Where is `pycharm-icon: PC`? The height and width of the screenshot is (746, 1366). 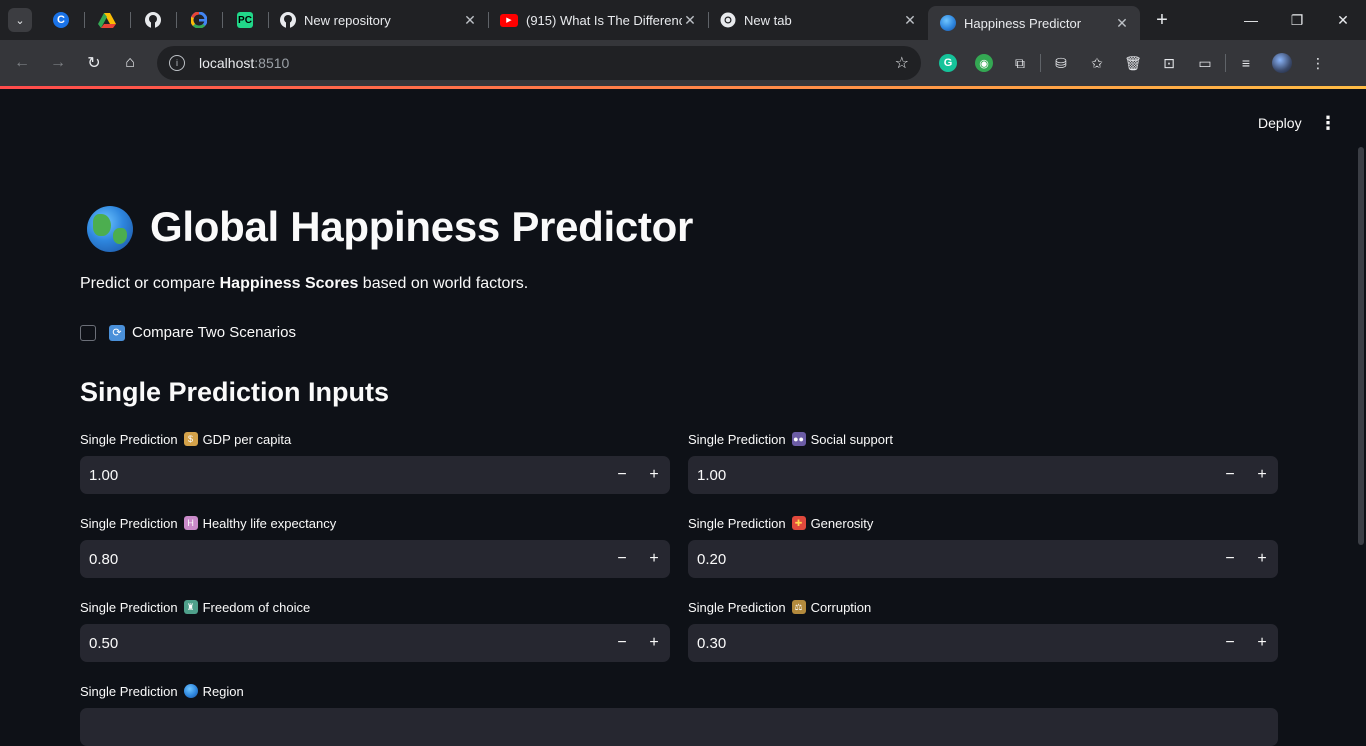 pycharm-icon: PC is located at coordinates (245, 20).